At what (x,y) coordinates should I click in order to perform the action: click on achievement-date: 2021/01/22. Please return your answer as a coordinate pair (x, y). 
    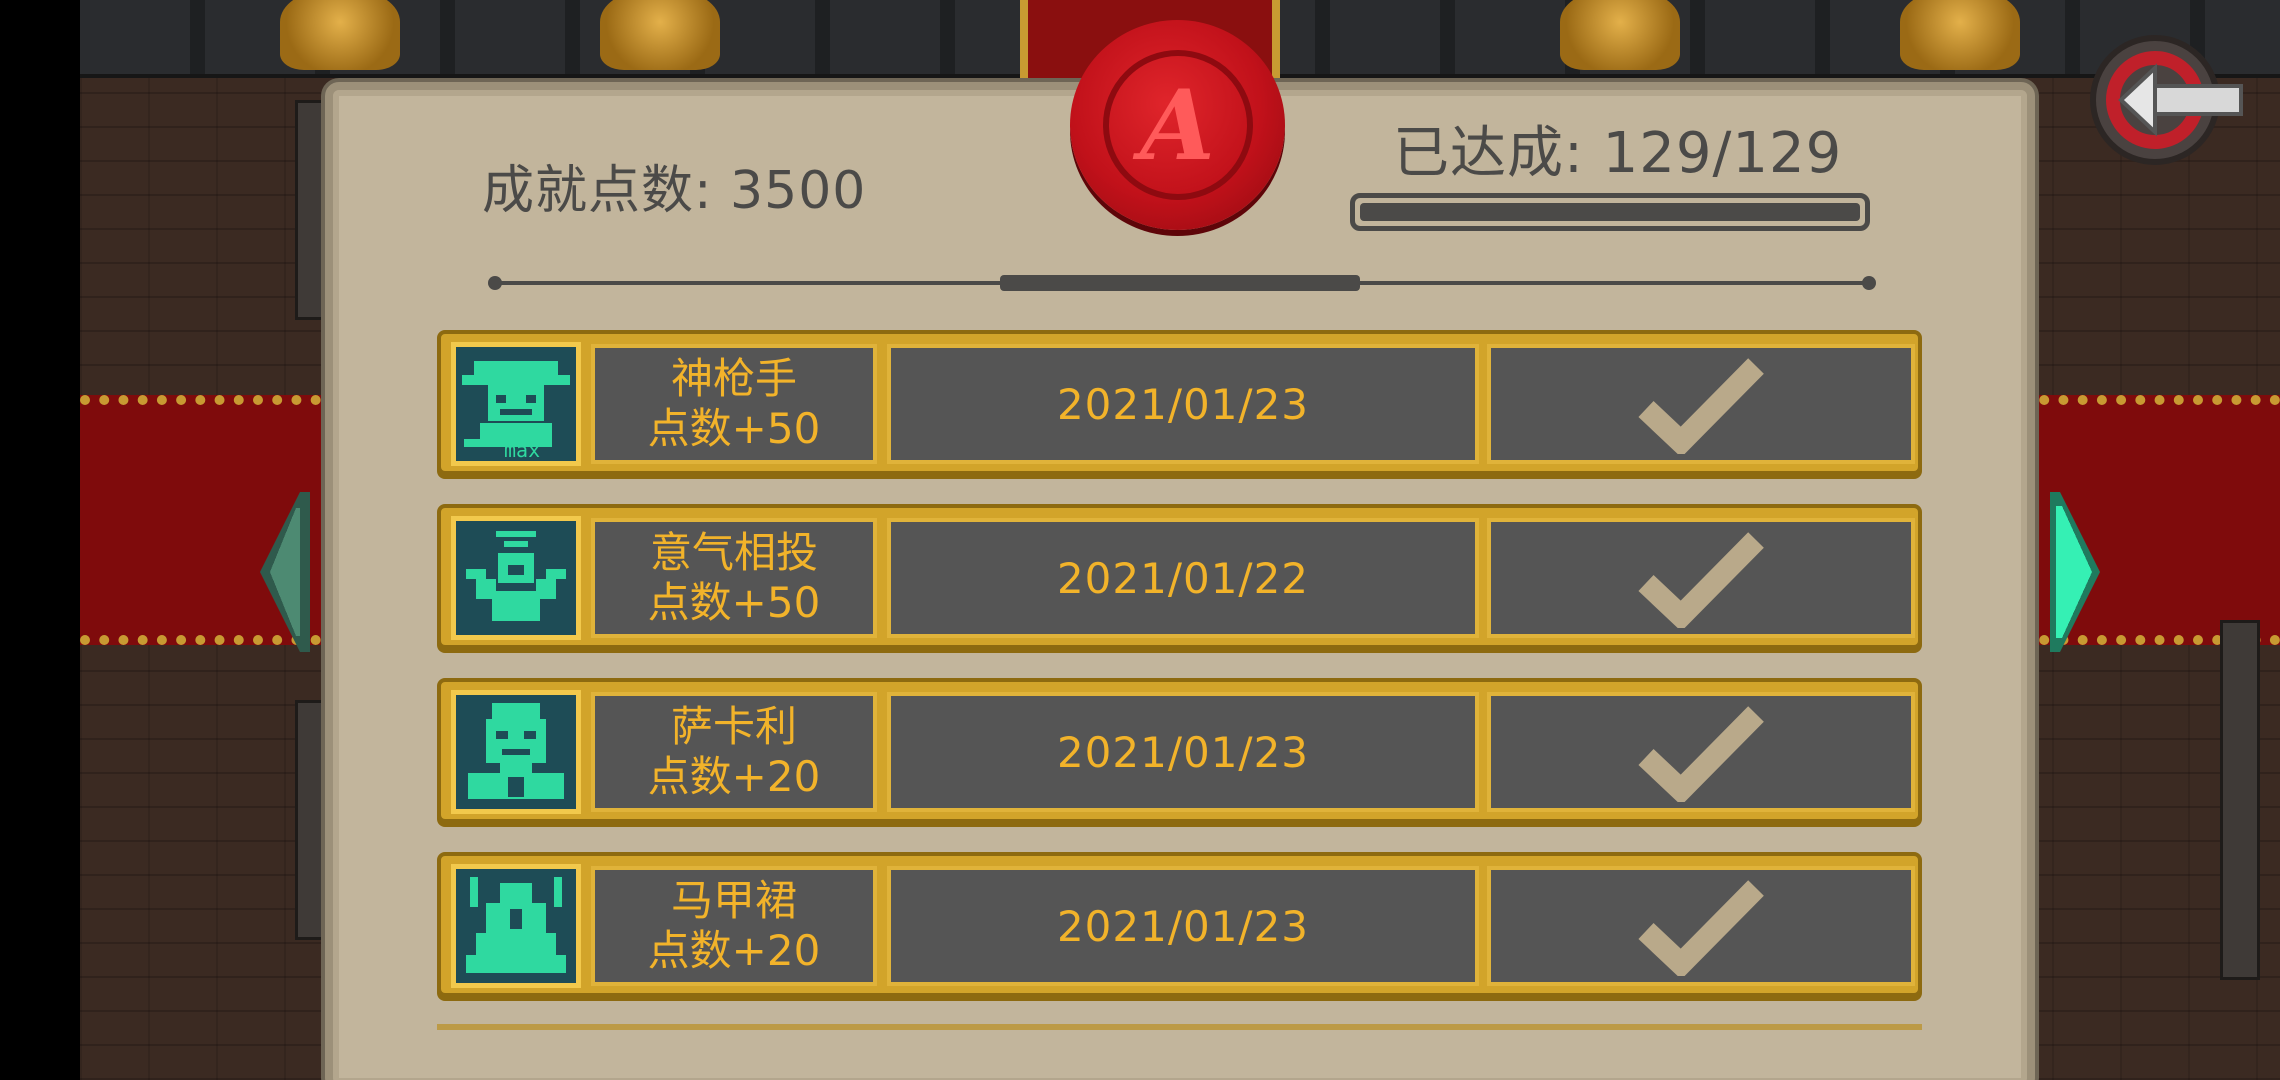
    Looking at the image, I should click on (1183, 578).